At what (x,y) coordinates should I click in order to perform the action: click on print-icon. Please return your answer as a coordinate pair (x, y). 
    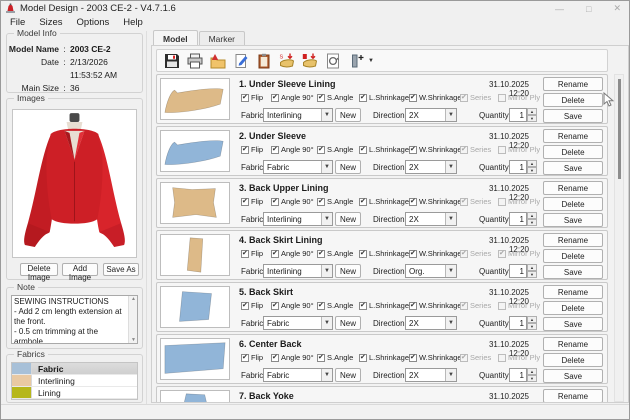
    Looking at the image, I should click on (195, 61).